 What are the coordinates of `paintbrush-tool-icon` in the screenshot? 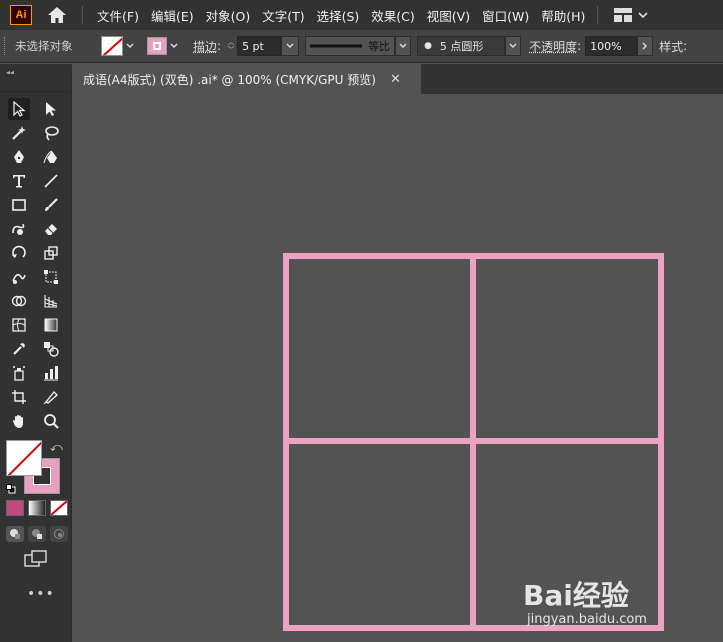 It's located at (51, 205).